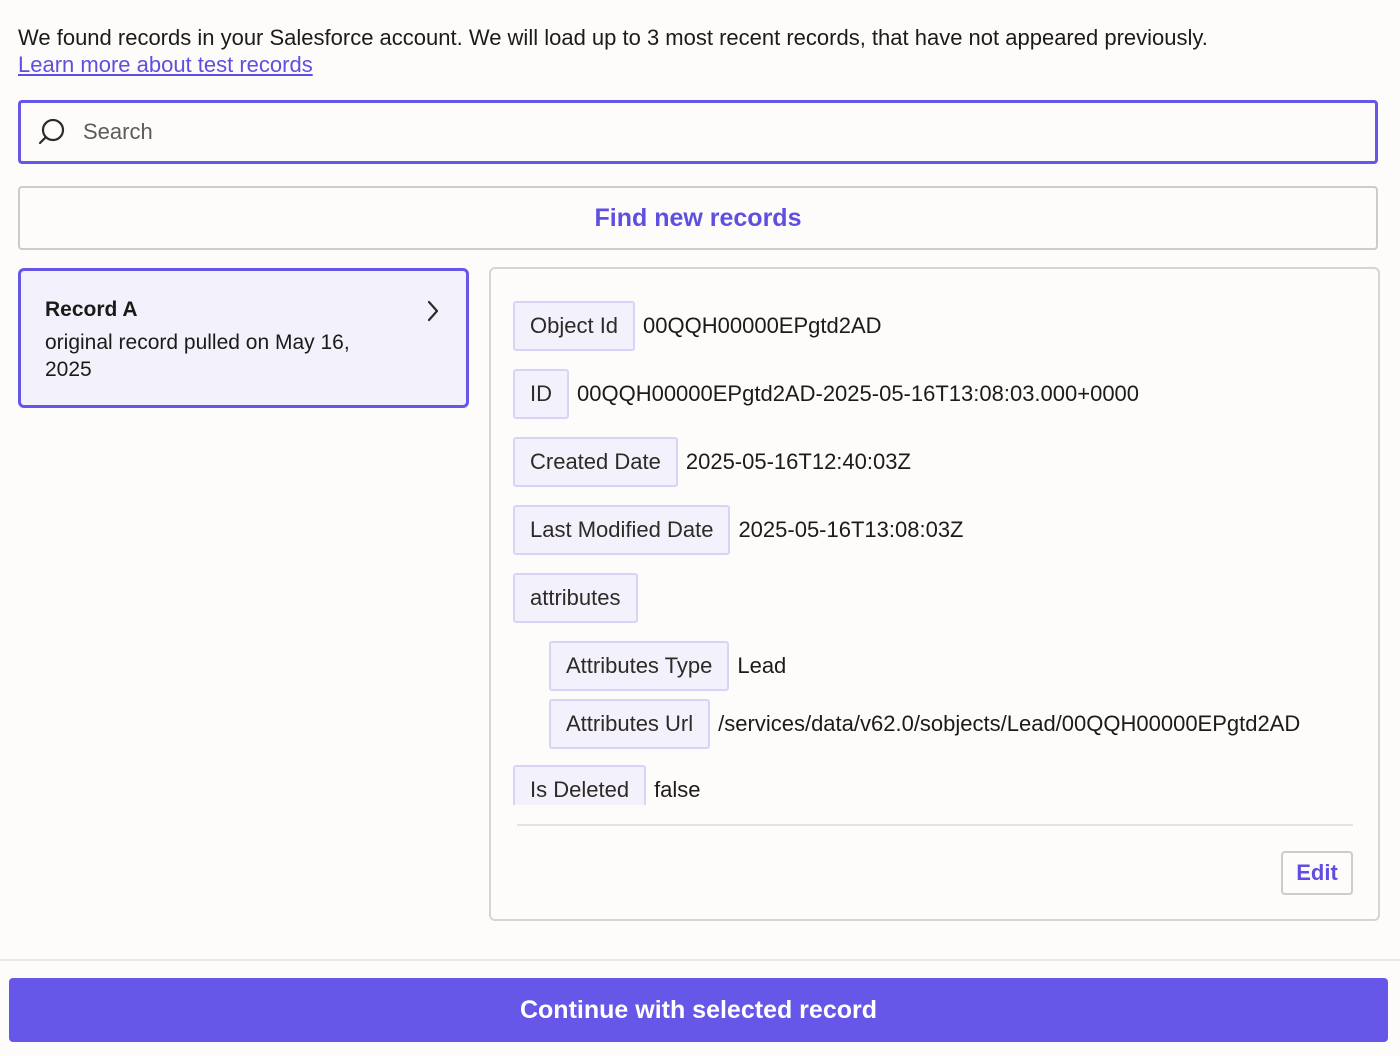  I want to click on field-value: 00QQH00000EPgtd2AD, so click(762, 325).